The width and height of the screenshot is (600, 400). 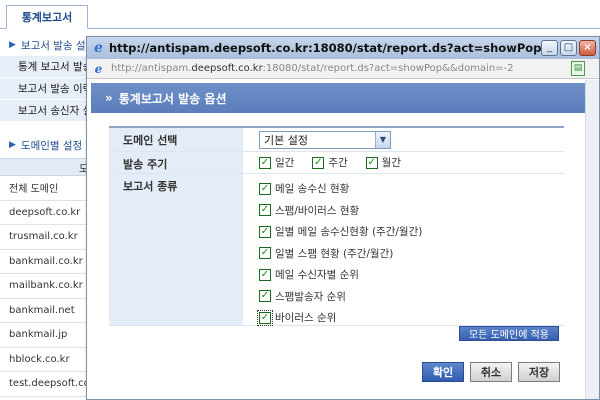 I want to click on sidebar-item-sender-settings: 보고서 송신자 설정, so click(x=46, y=111).